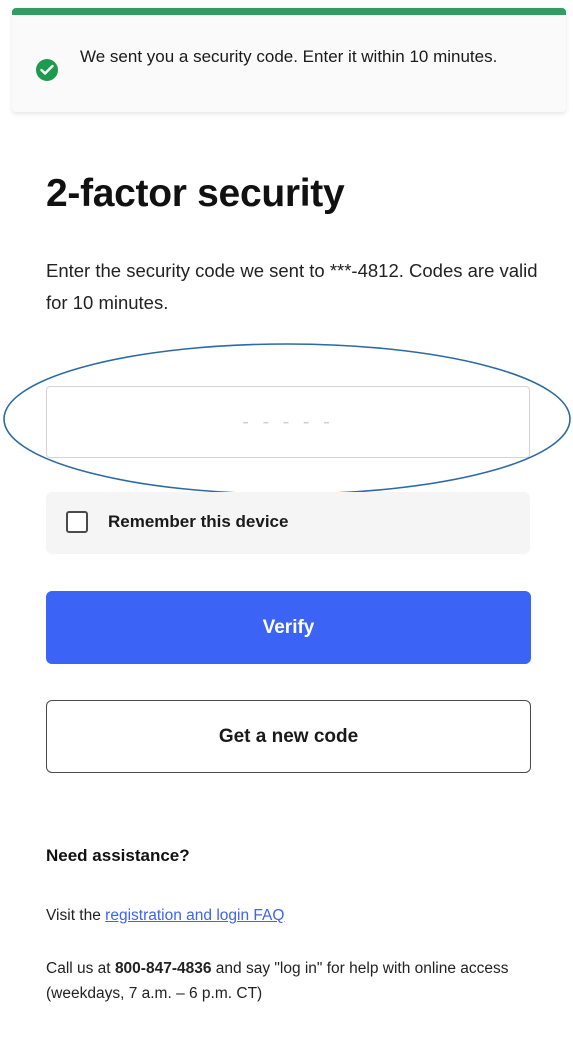  What do you see at coordinates (77, 522) in the screenshot?
I see `remember-device-checkbox` at bounding box center [77, 522].